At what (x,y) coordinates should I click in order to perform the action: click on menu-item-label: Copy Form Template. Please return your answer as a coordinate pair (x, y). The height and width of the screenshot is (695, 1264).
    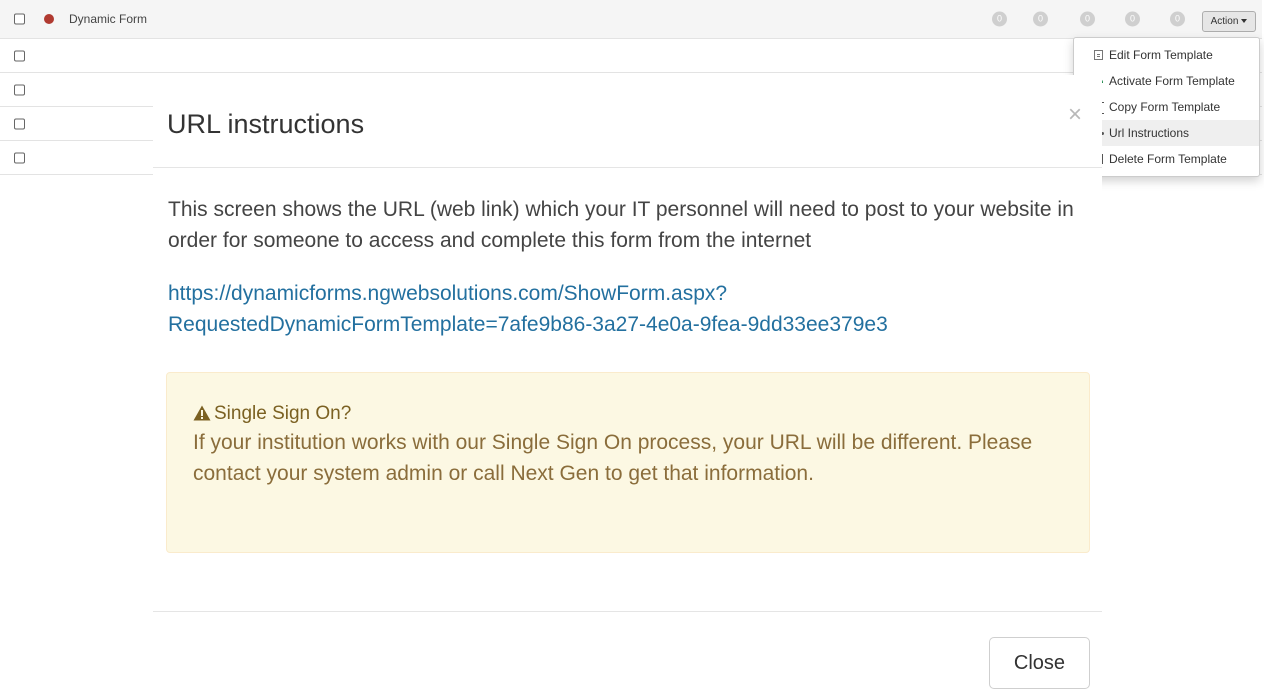
    Looking at the image, I should click on (1165, 107).